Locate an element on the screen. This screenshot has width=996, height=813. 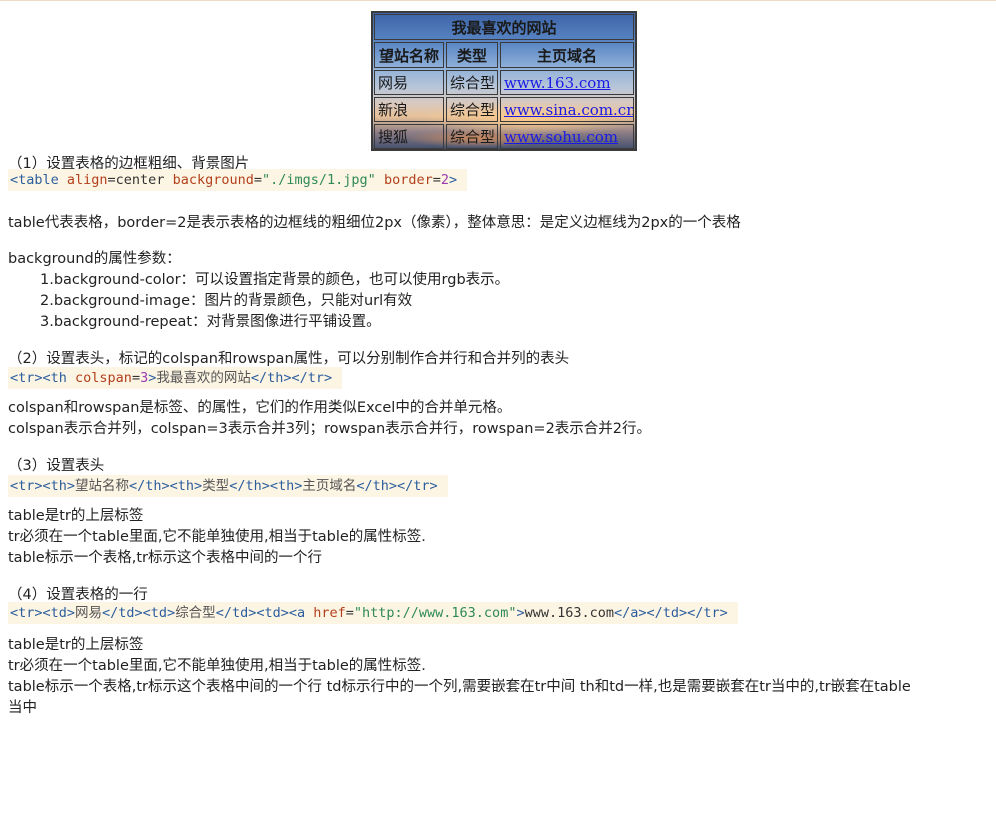
code-attr: href is located at coordinates (329, 613).